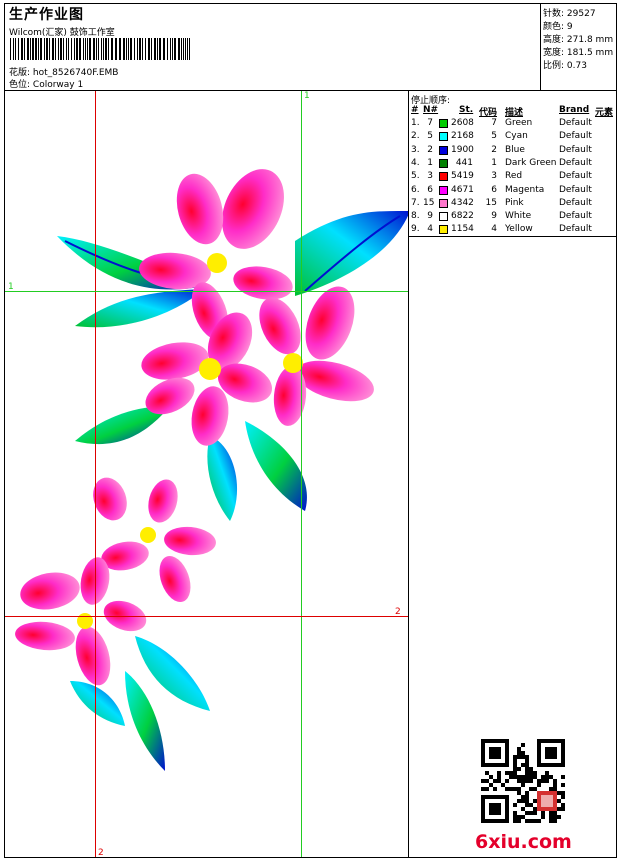 The width and height of the screenshot is (620, 860). I want to click on stop-index: 4., so click(415, 162).